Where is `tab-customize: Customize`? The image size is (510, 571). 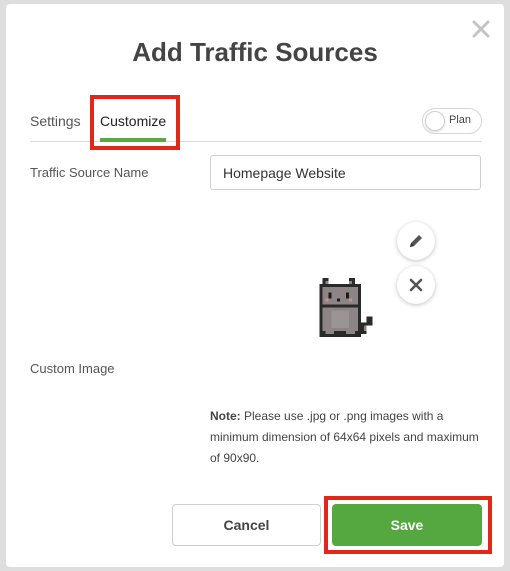 tab-customize: Customize is located at coordinates (133, 121).